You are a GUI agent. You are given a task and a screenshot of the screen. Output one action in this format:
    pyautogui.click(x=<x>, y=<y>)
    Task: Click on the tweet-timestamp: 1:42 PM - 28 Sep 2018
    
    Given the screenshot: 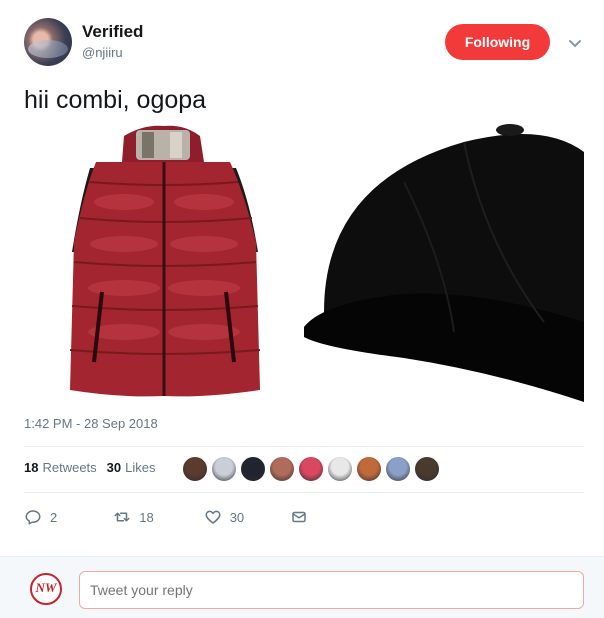 What is the action you would take?
    pyautogui.click(x=91, y=423)
    